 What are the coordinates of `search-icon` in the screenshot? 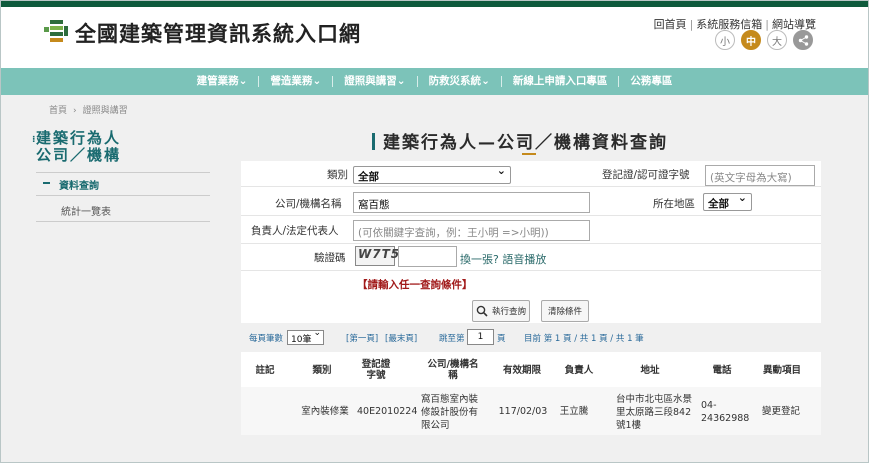 It's located at (482, 311).